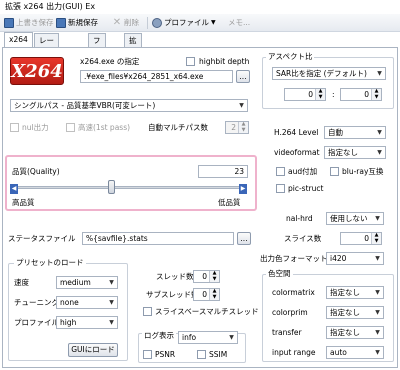  Describe the element at coordinates (147, 311) in the screenshot. I see `slice-mt-checkbox` at that location.